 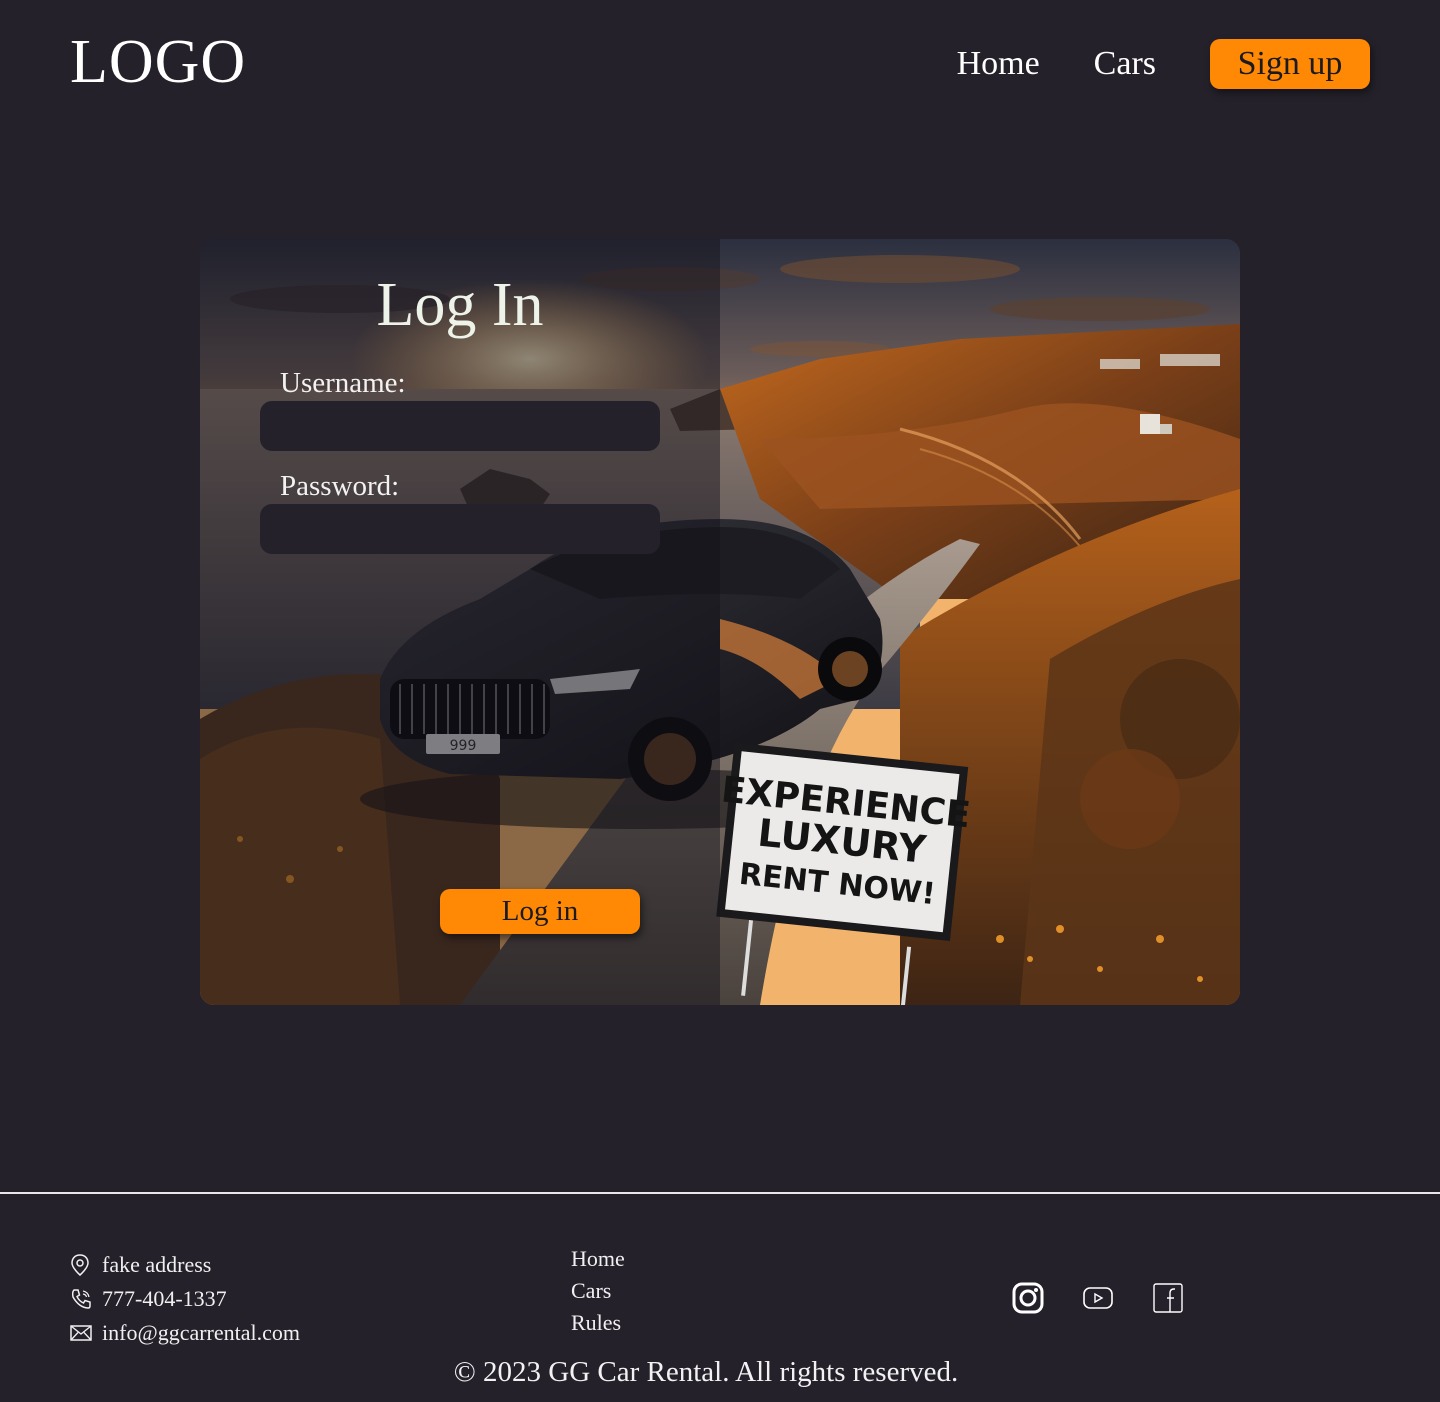 What do you see at coordinates (1098, 1298) in the screenshot?
I see `youtube-icon` at bounding box center [1098, 1298].